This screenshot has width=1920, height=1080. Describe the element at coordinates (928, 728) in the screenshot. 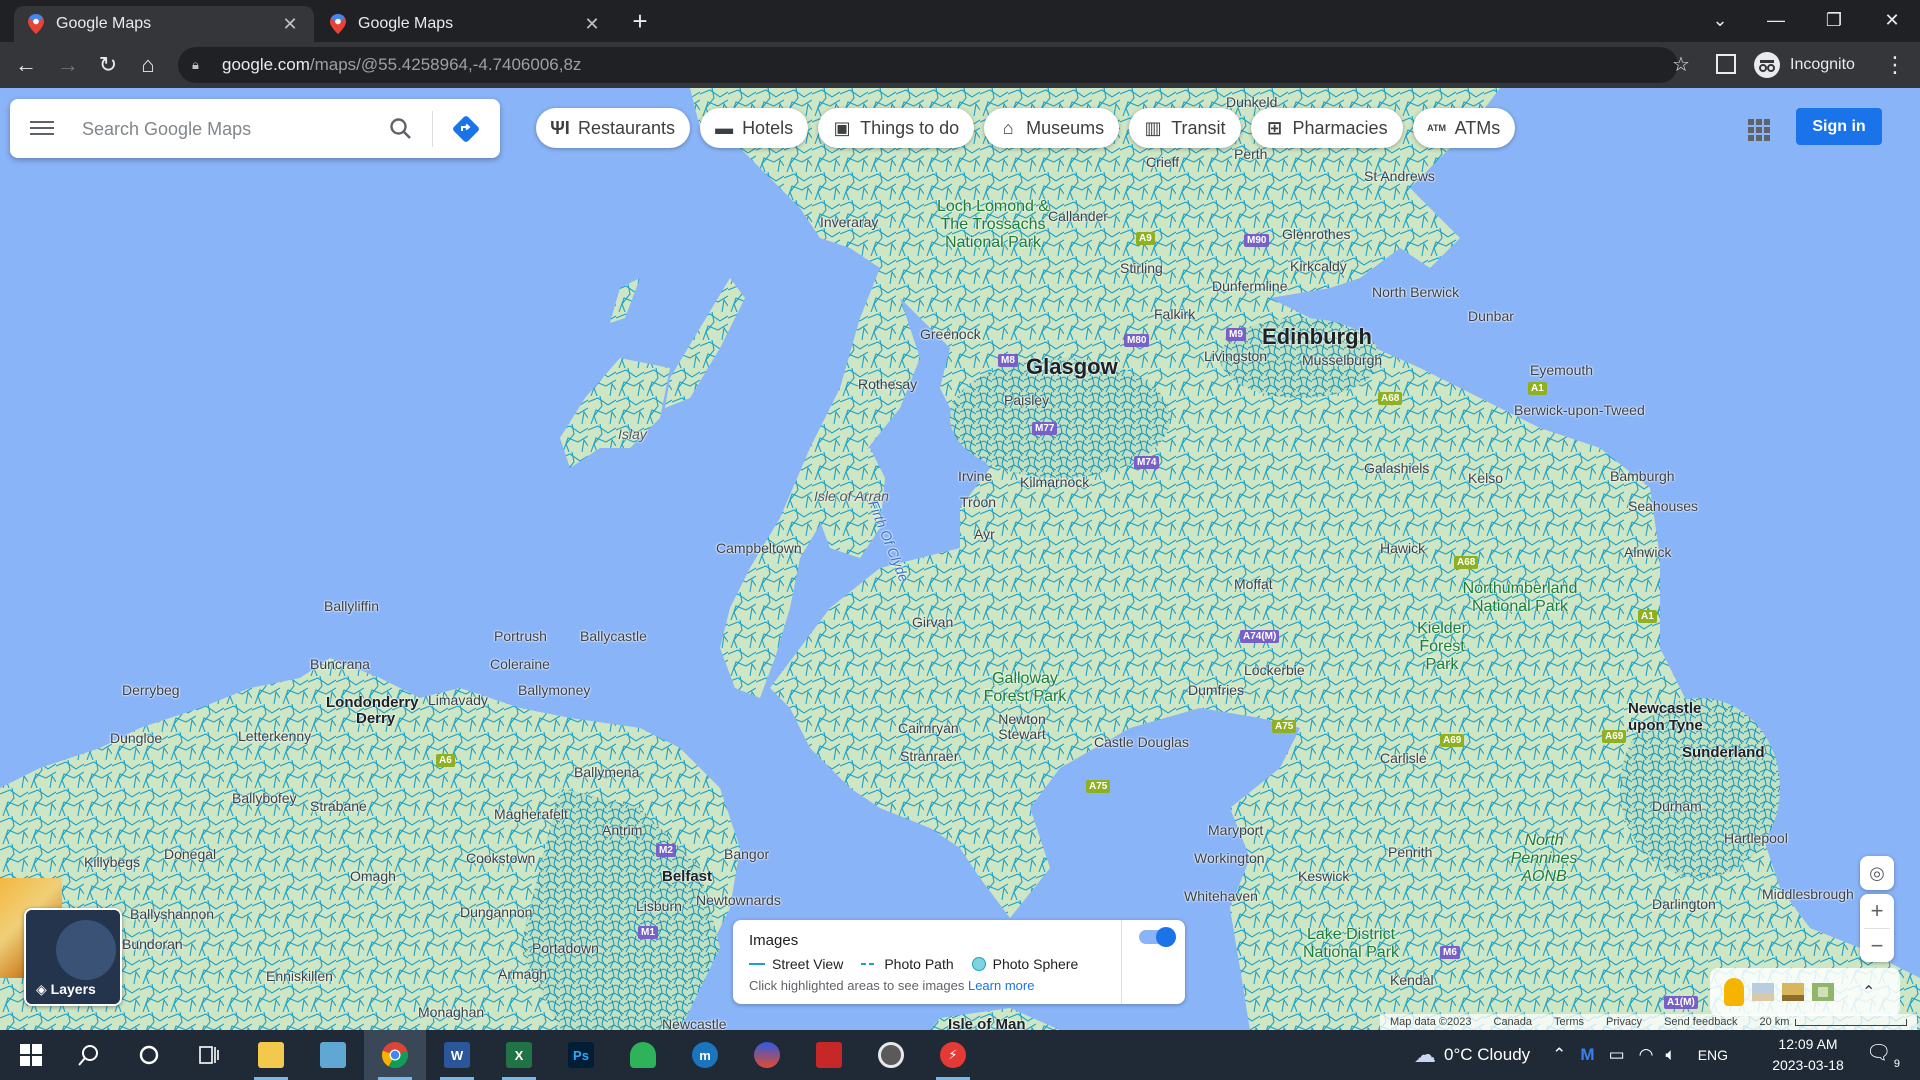

I see `town-label-cairnryan: Cairnryan` at that location.